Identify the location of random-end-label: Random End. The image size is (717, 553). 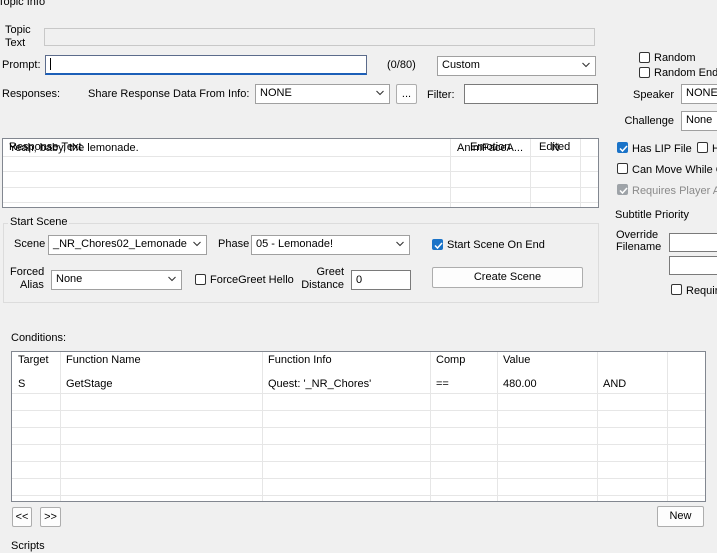
(685, 73).